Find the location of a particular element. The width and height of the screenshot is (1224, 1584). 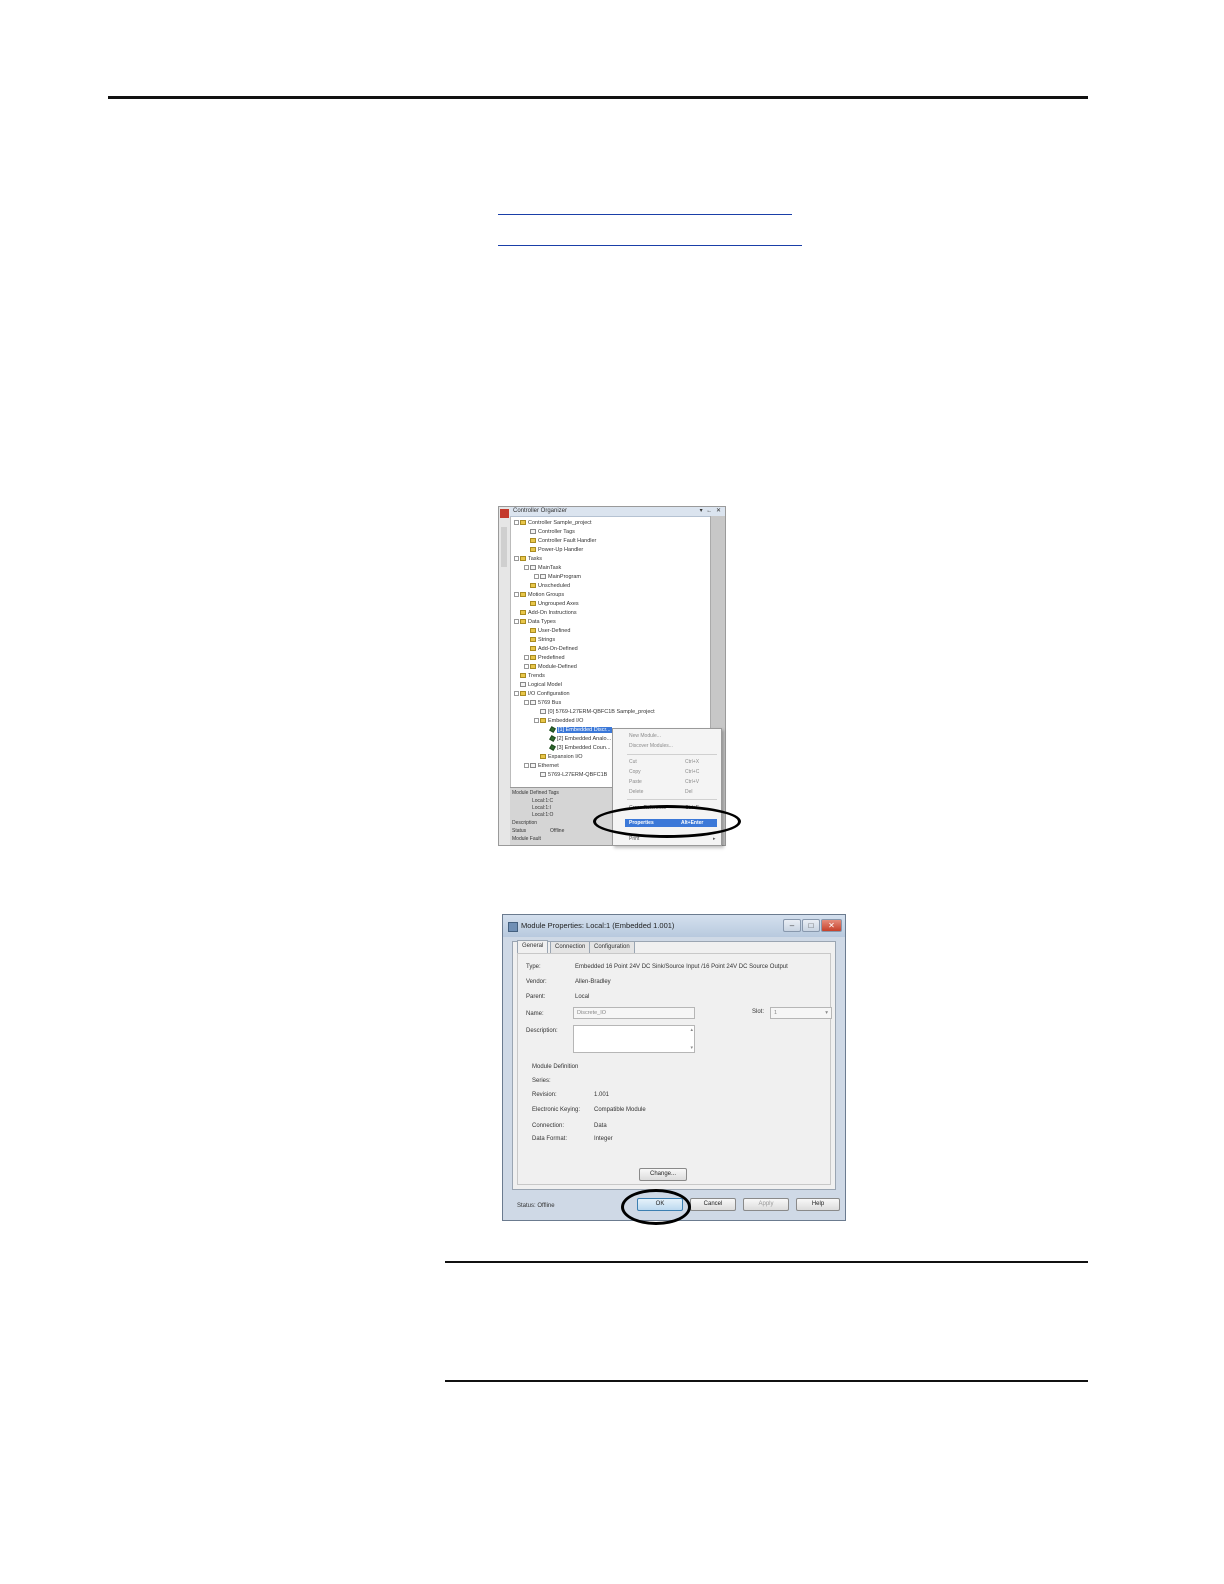

tab-connection: Connection is located at coordinates (570, 947).